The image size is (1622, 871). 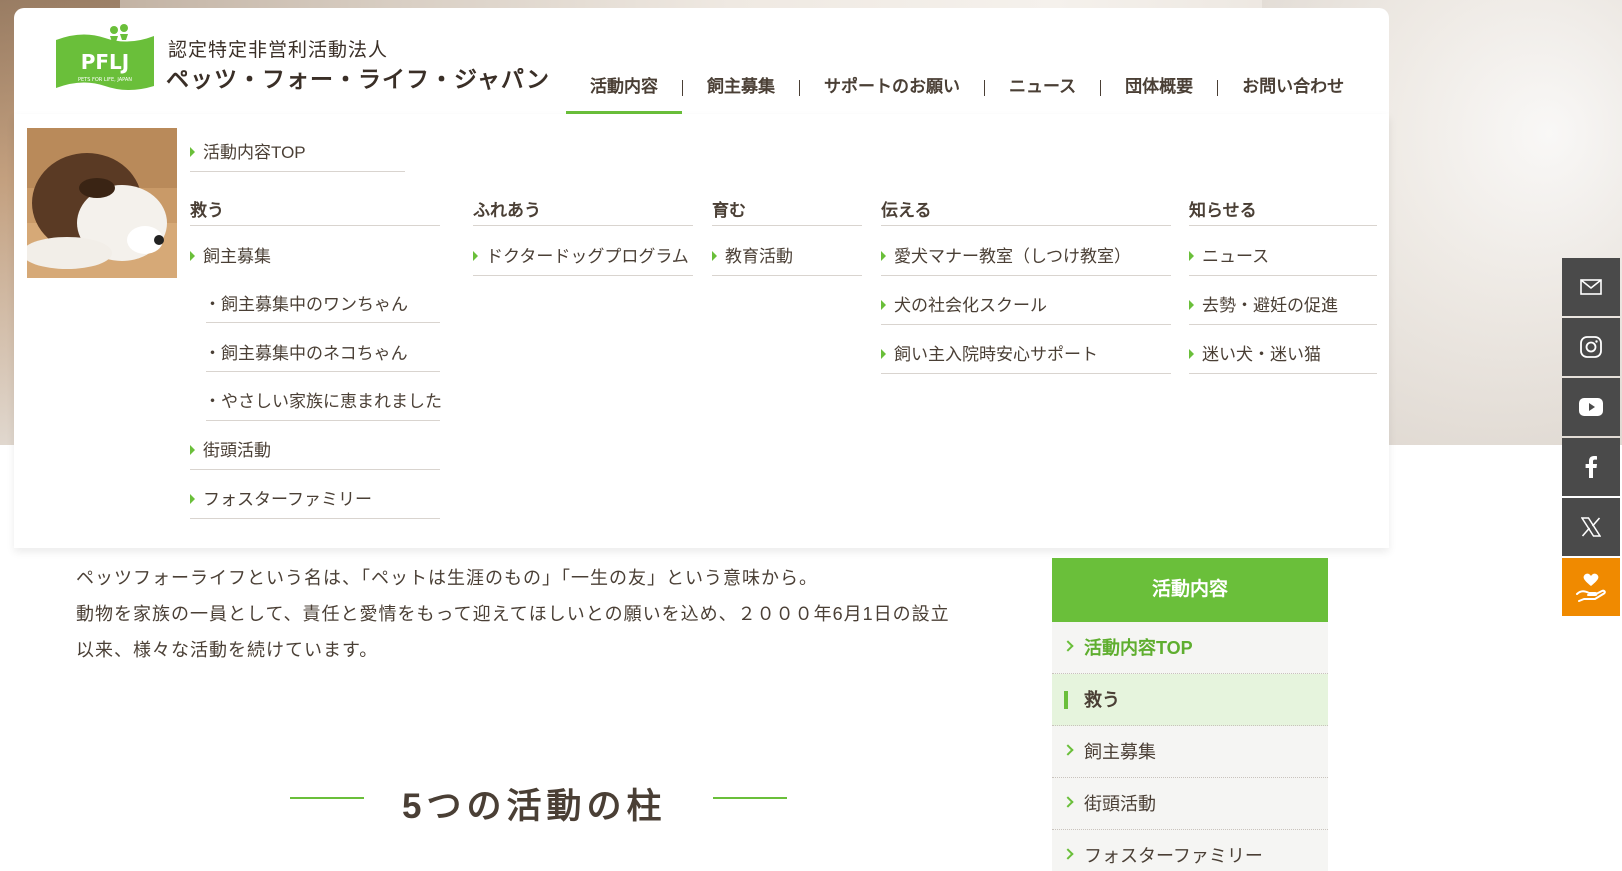 I want to click on mega-link-dogs: ・飼主募集中のワンちゃん, so click(x=306, y=302).